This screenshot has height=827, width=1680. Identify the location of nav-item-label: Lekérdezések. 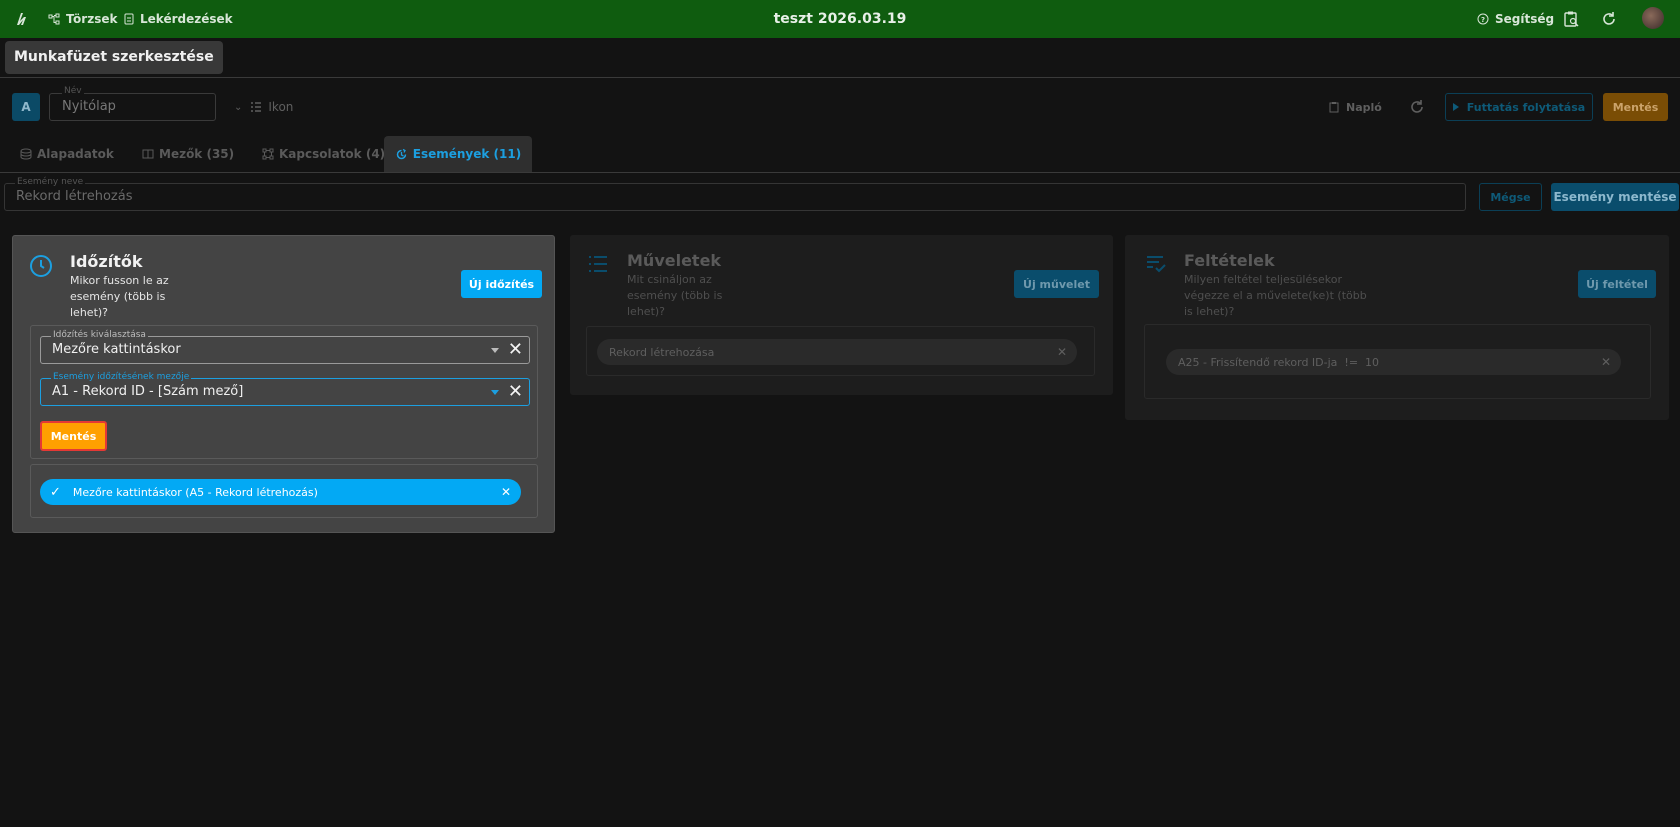
(186, 19).